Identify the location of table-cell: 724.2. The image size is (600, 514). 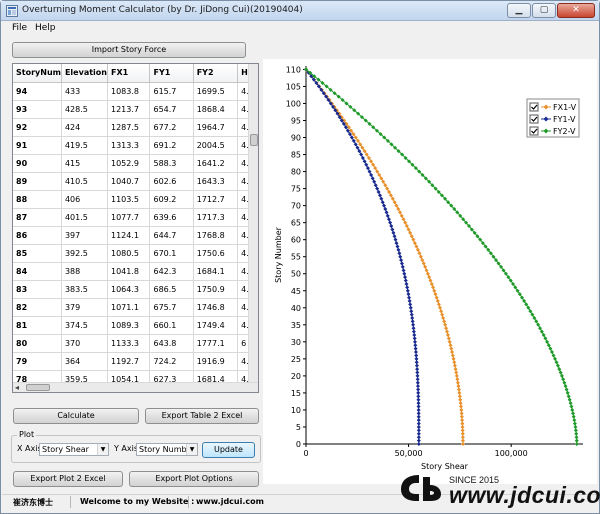
(171, 361).